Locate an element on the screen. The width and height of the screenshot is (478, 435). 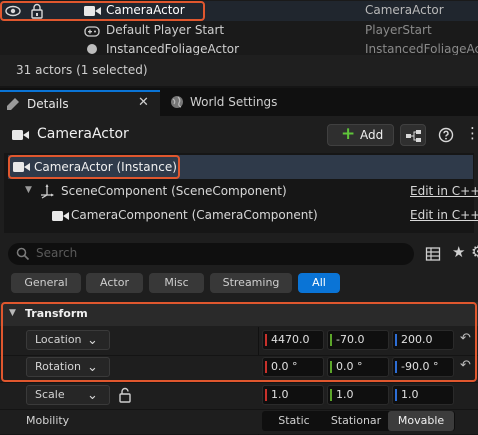
hierarchy-icon is located at coordinates (413, 136).